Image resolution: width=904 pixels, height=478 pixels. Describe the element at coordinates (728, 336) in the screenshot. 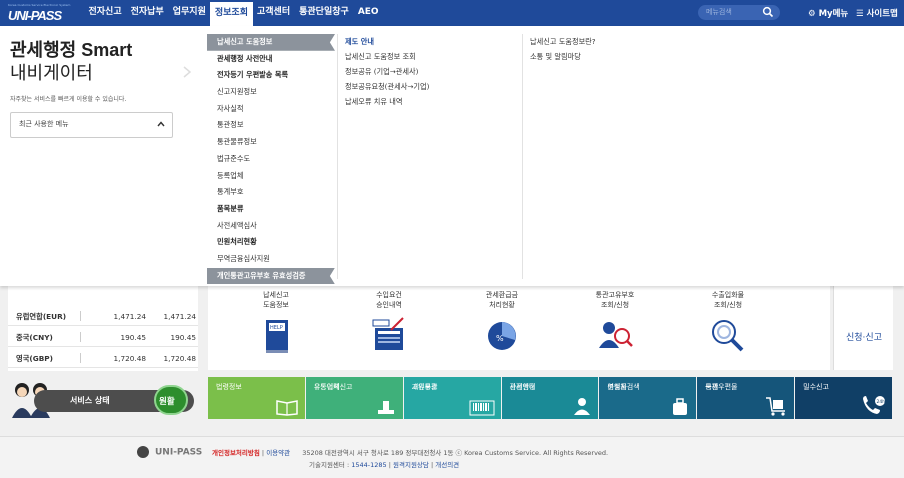

I see `cargo-search-icon` at that location.